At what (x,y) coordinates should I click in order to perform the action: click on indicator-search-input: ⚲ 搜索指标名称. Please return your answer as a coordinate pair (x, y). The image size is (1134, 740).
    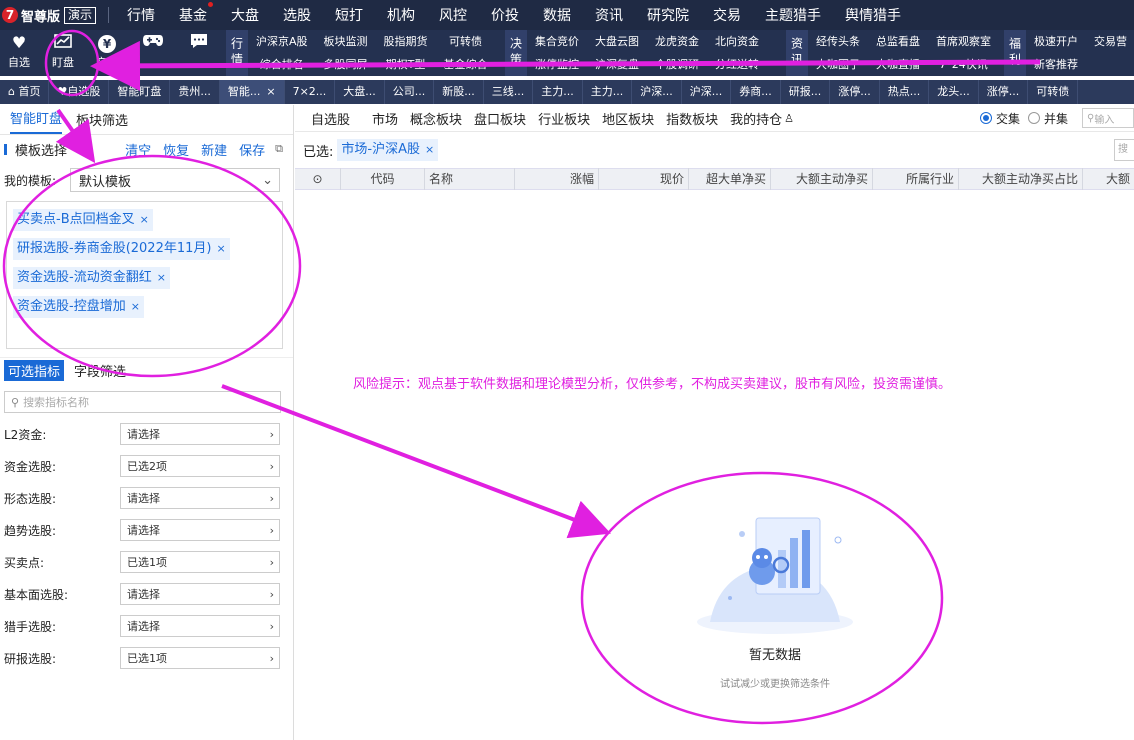
    Looking at the image, I should click on (142, 402).